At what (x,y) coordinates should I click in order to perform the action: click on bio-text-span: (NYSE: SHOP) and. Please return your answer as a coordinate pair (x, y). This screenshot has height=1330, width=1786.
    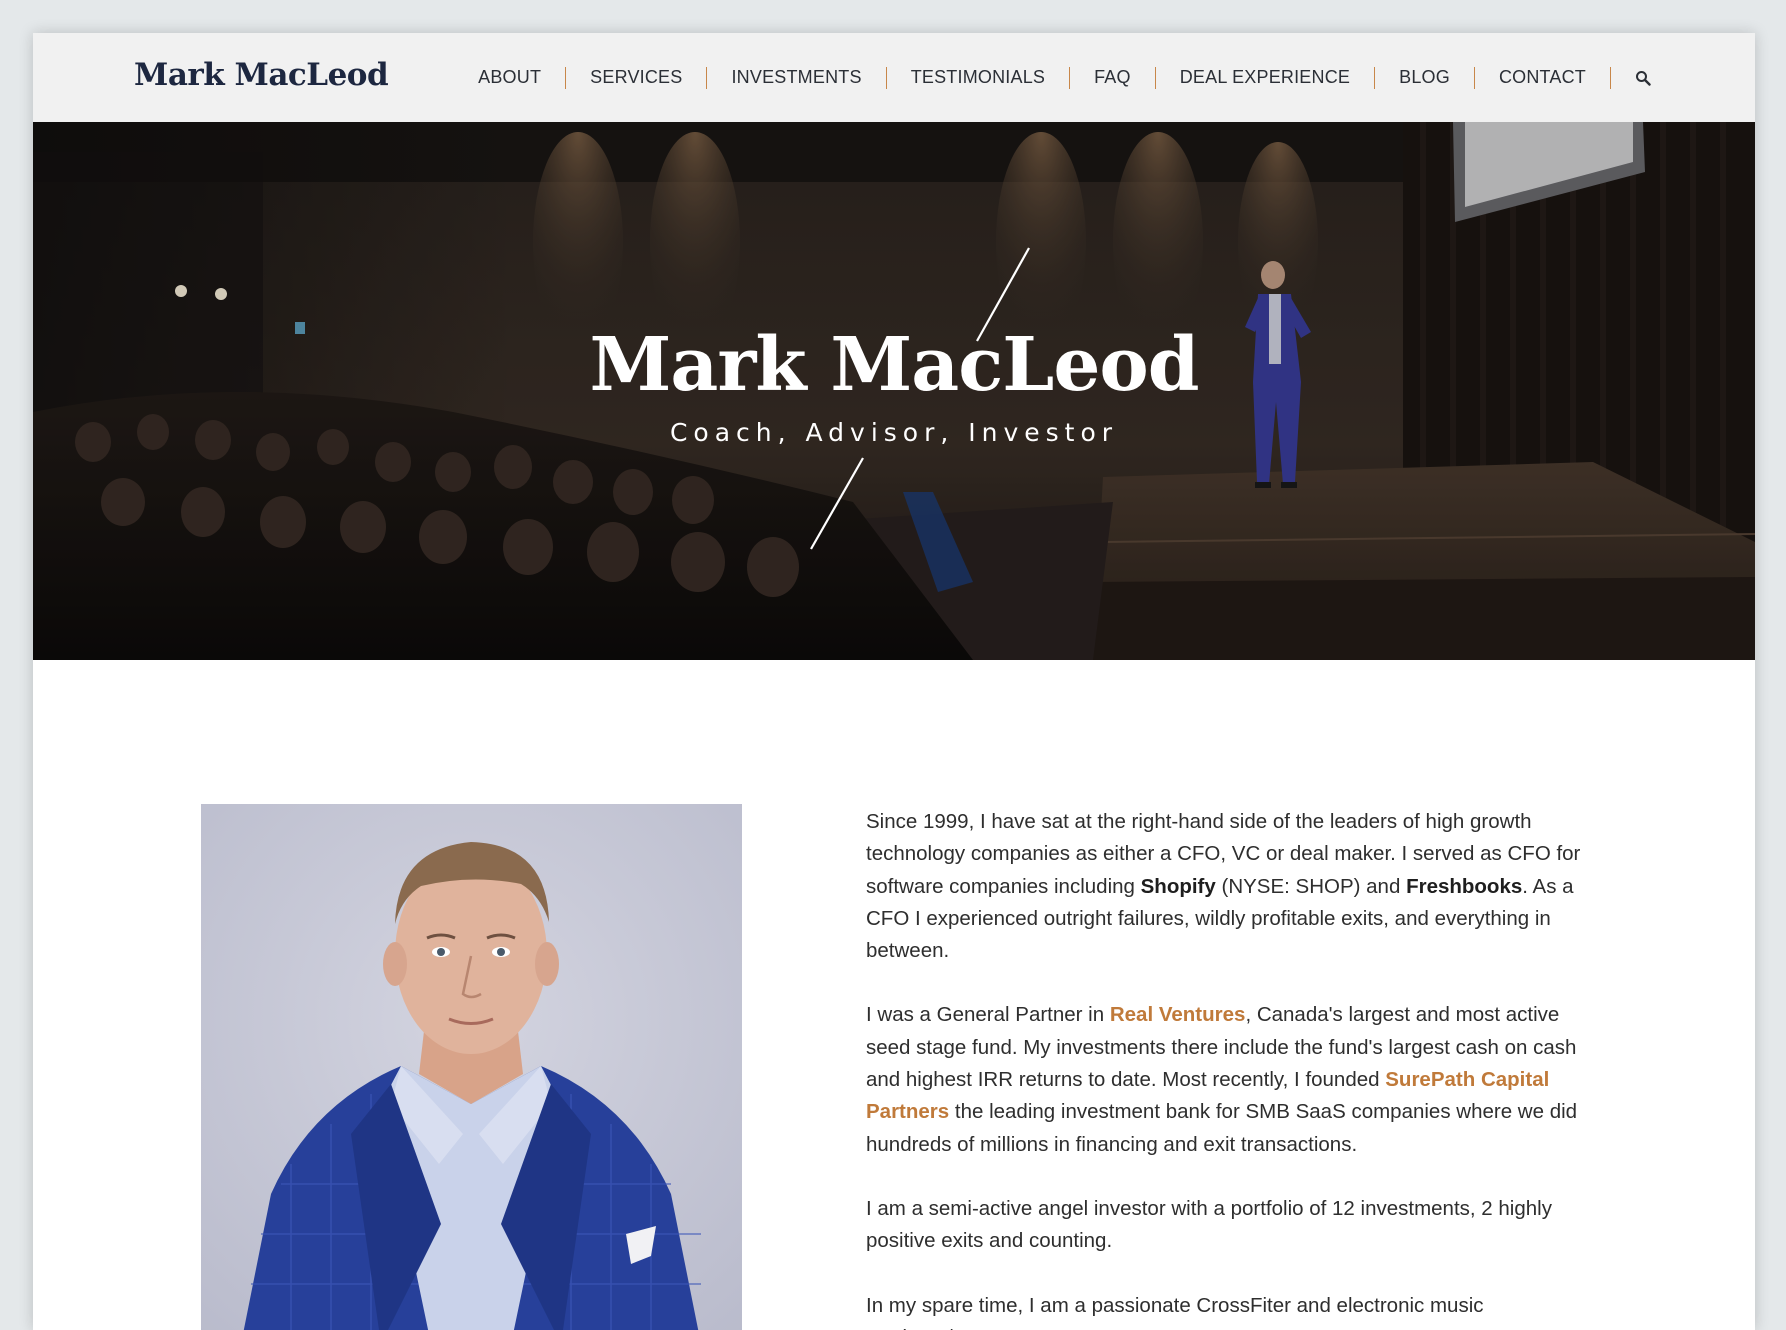
    Looking at the image, I should click on (1311, 886).